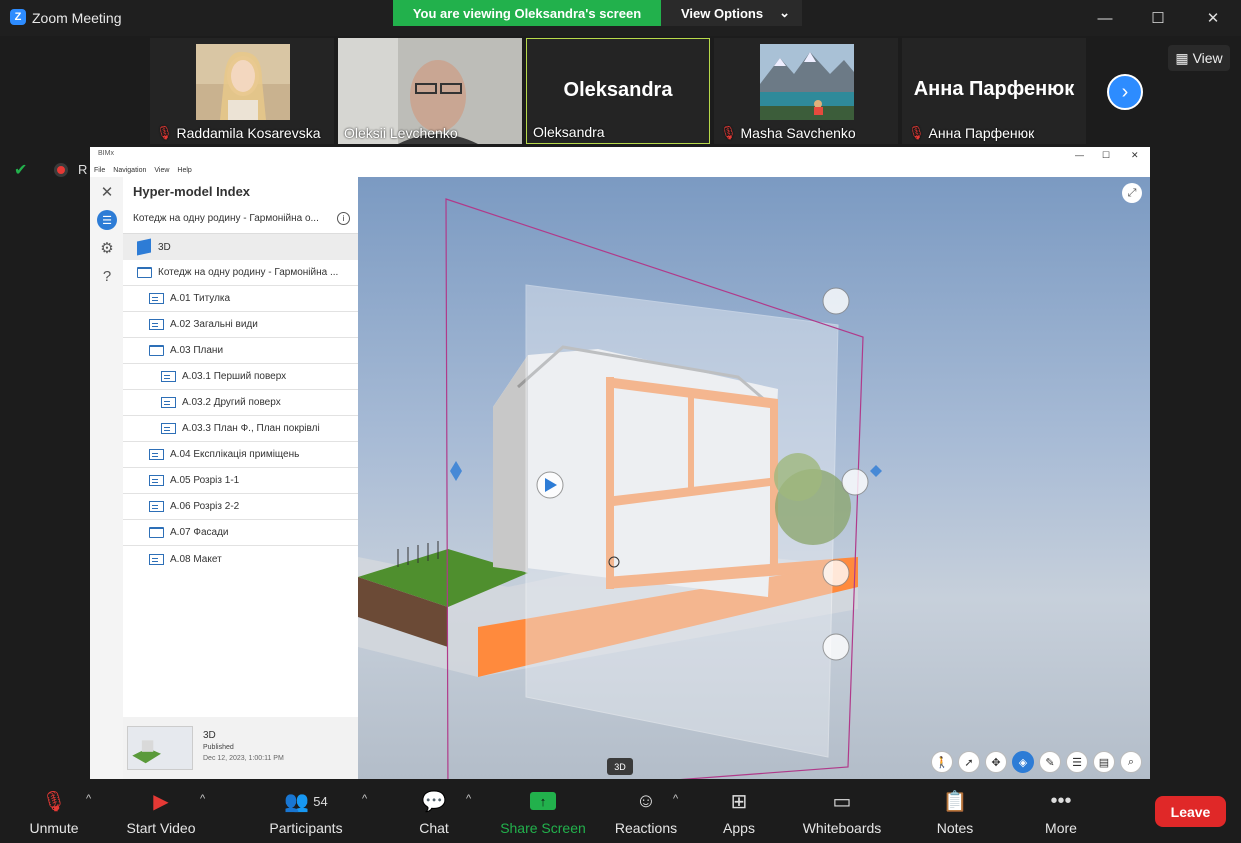 This screenshot has height=843, width=1241. Describe the element at coordinates (434, 812) in the screenshot. I see `chat-button: 💬 Chat` at that location.